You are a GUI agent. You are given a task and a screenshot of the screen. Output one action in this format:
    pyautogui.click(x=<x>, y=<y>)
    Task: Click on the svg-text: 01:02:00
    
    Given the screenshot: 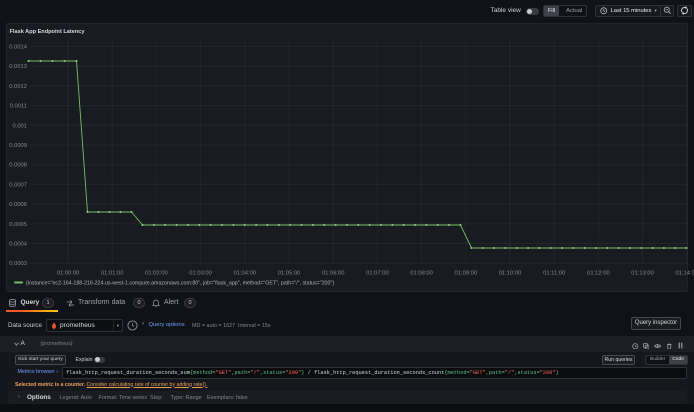 What is the action you would take?
    pyautogui.click(x=156, y=274)
    